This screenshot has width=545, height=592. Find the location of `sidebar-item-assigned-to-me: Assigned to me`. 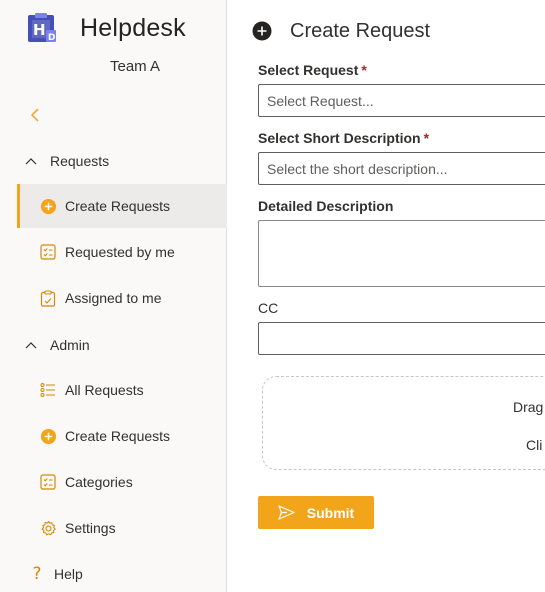

sidebar-item-assigned-to-me: Assigned to me is located at coordinates (122, 298).